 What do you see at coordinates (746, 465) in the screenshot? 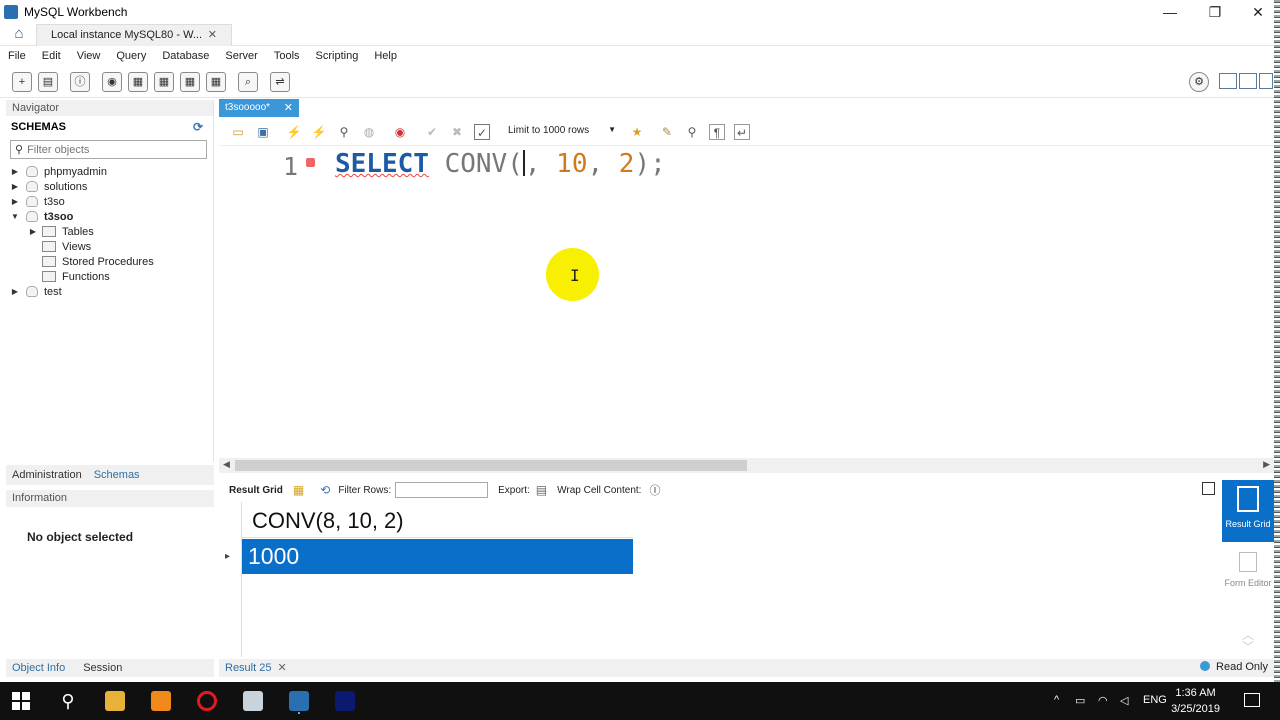
I see `horizontal-scrollbar: ◀ ▶` at bounding box center [746, 465].